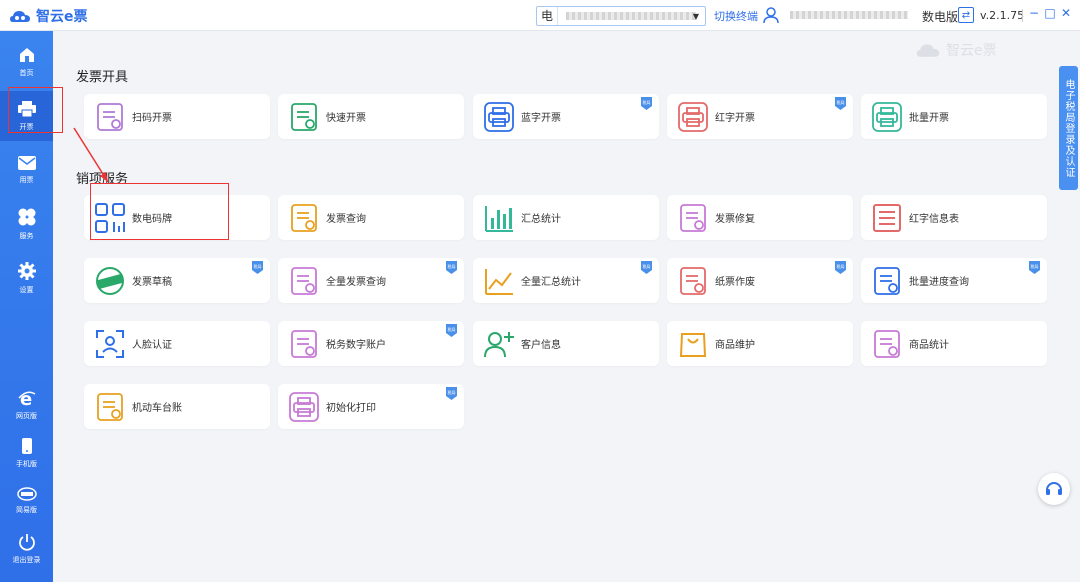 This screenshot has width=1080, height=582. What do you see at coordinates (954, 217) in the screenshot?
I see `feature-card: 红字信息表` at bounding box center [954, 217].